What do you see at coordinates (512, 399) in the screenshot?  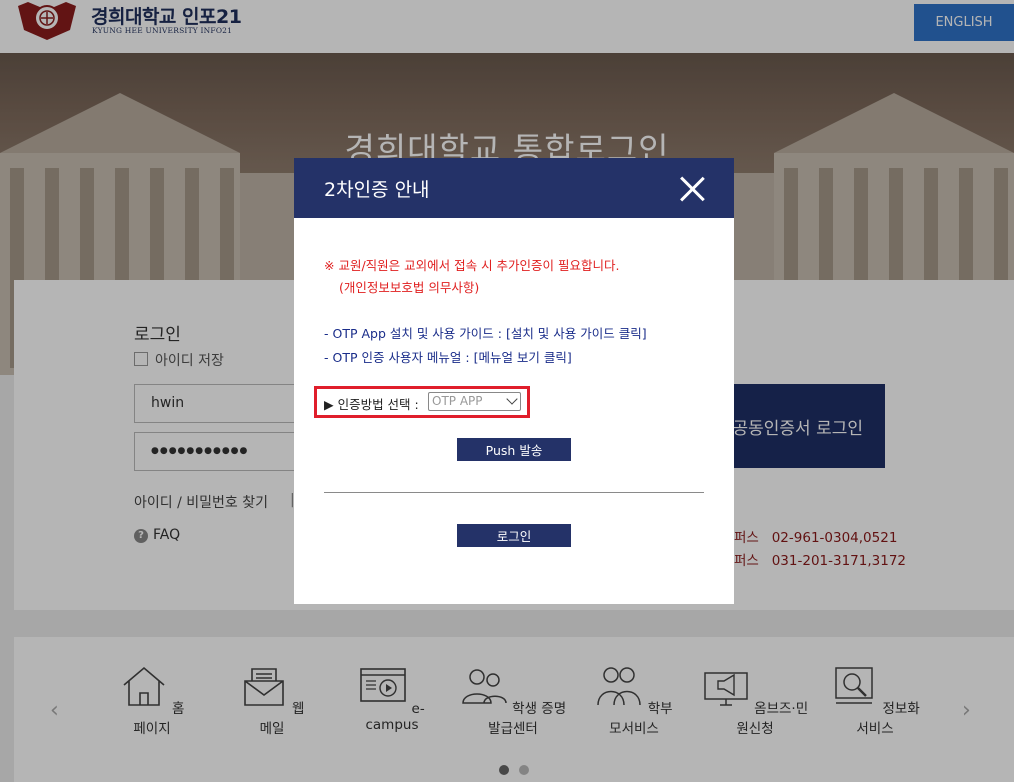 I see `chevron-down-icon` at bounding box center [512, 399].